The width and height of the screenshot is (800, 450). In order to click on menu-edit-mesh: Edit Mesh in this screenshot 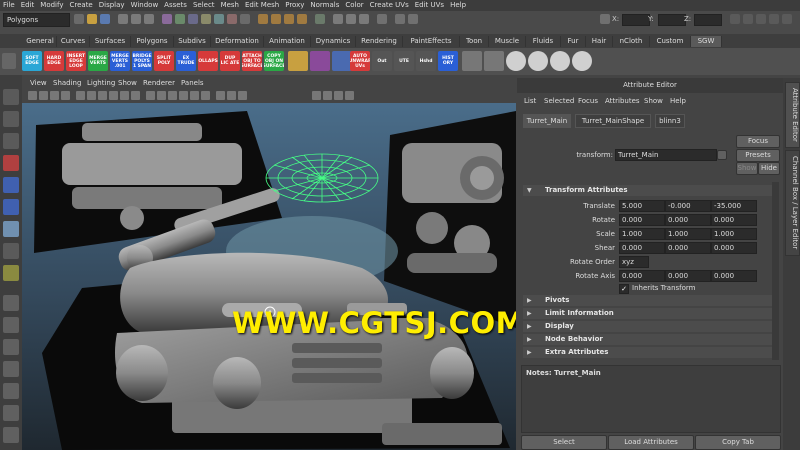, I will do `click(262, 5)`.